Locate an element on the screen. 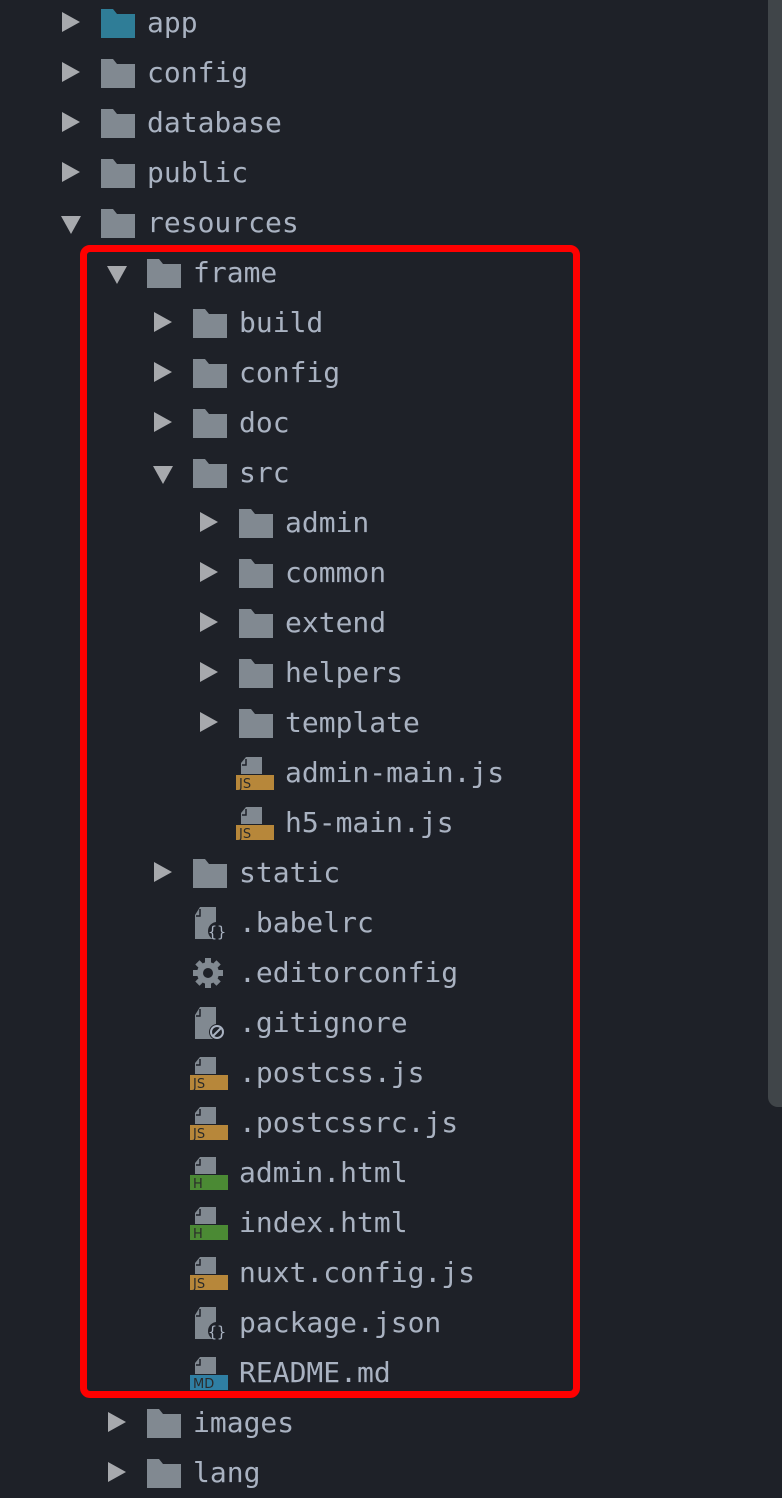  tree-file-item: JS h5-main.js is located at coordinates (380, 823).